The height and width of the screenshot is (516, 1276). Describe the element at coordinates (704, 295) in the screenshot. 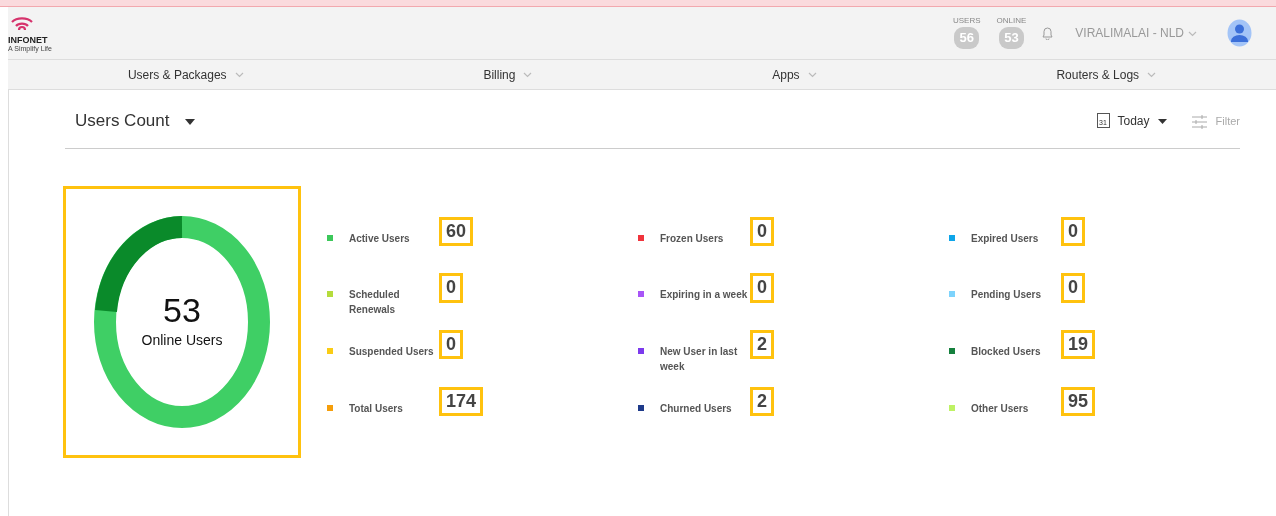

I see `stat-label: Expiring in a week` at that location.